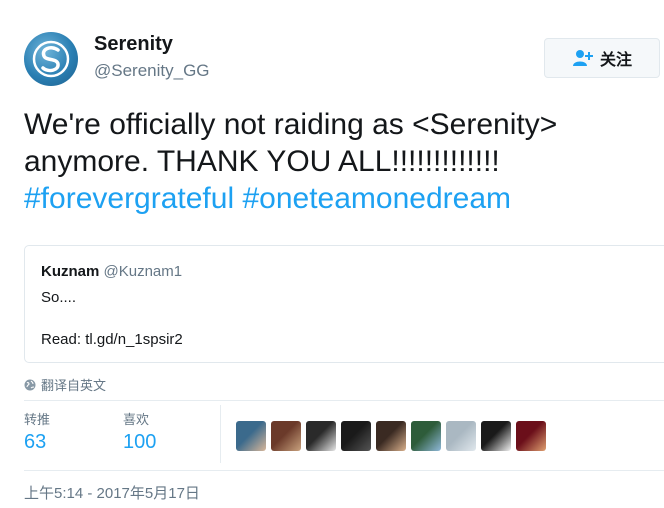 The image size is (664, 508). Describe the element at coordinates (140, 442) in the screenshot. I see `likes-count: 100` at that location.